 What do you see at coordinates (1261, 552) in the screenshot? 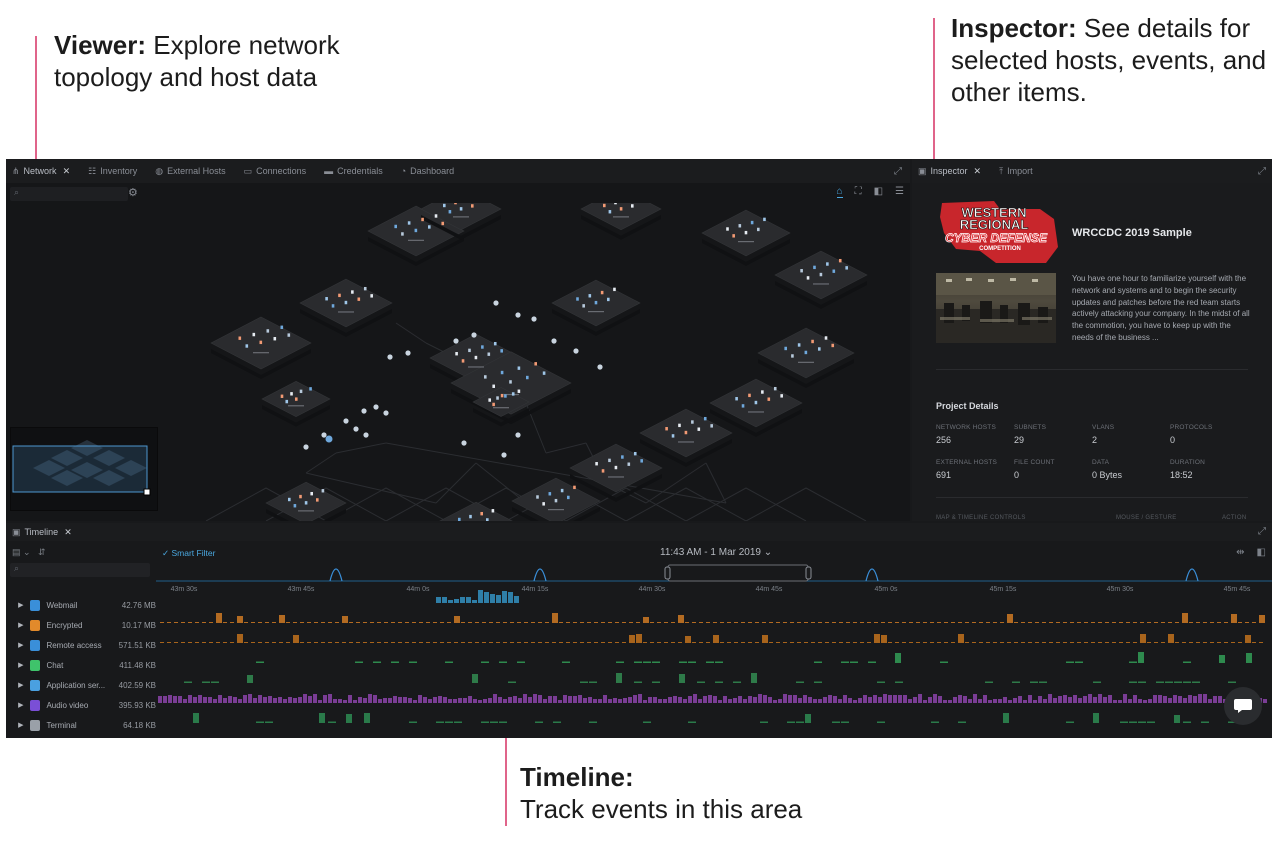
I see `layers-icon: ◧` at bounding box center [1261, 552].